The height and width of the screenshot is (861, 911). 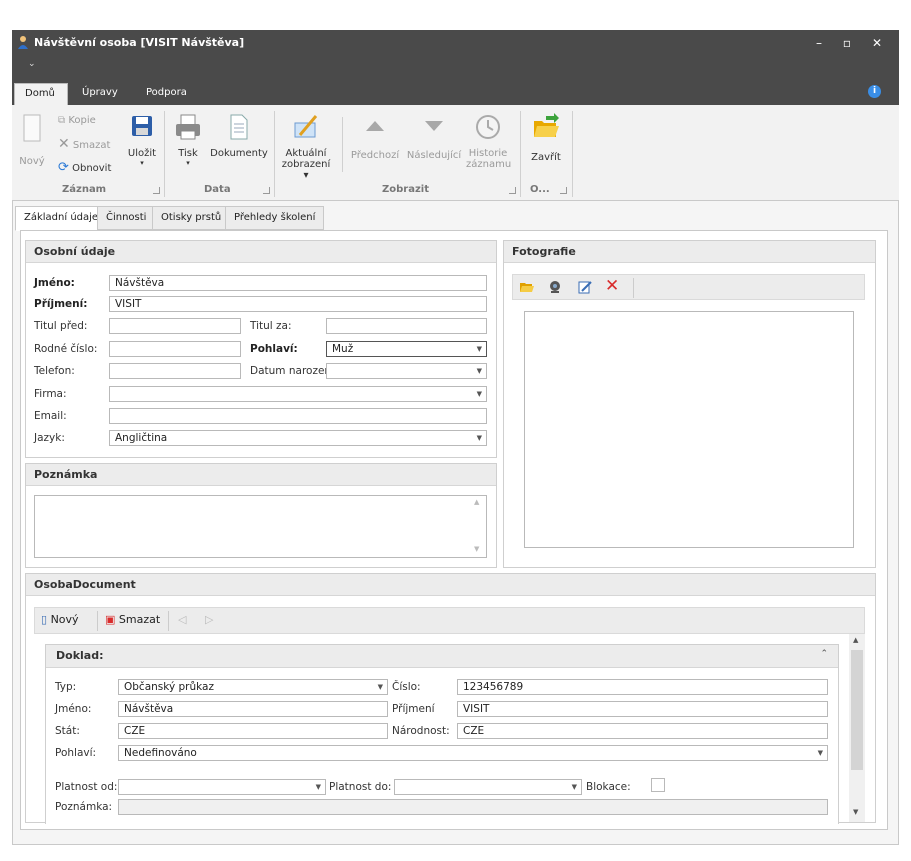 I want to click on delete-button: ✕ Smazat, so click(x=84, y=144).